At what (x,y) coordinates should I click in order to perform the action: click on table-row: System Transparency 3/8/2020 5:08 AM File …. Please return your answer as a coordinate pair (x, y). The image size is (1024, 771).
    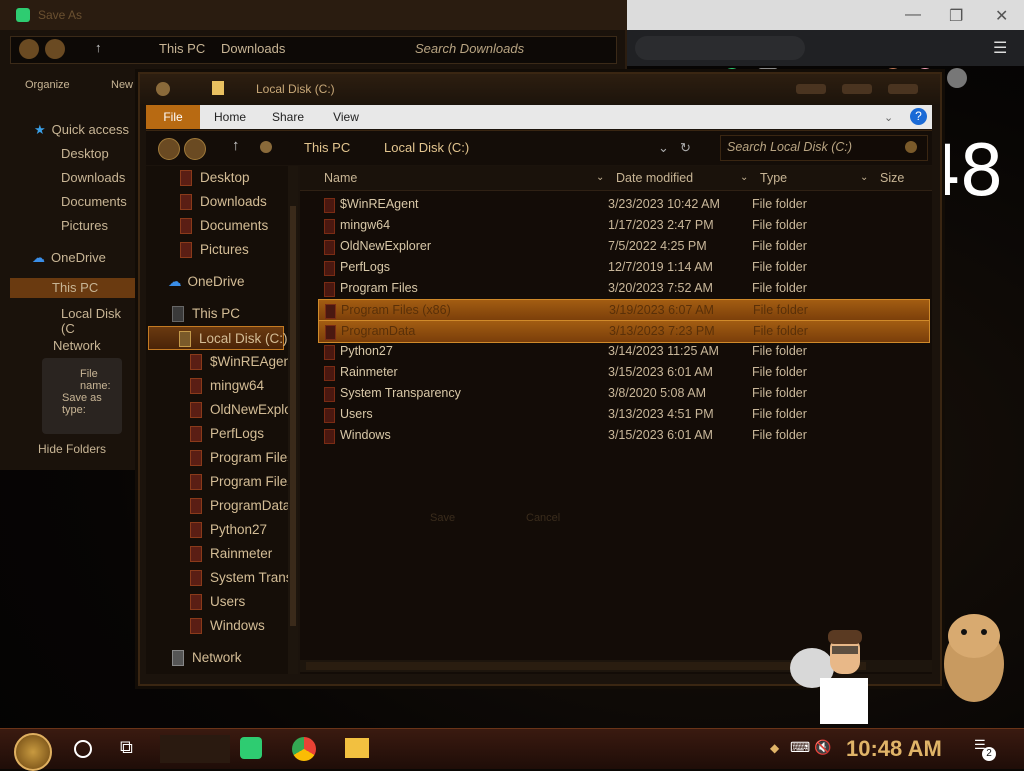
    Looking at the image, I should click on (623, 393).